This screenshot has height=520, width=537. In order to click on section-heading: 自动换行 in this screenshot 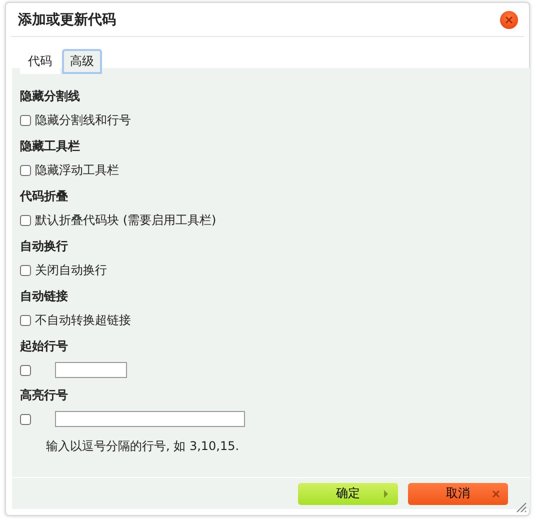, I will do `click(44, 246)`.